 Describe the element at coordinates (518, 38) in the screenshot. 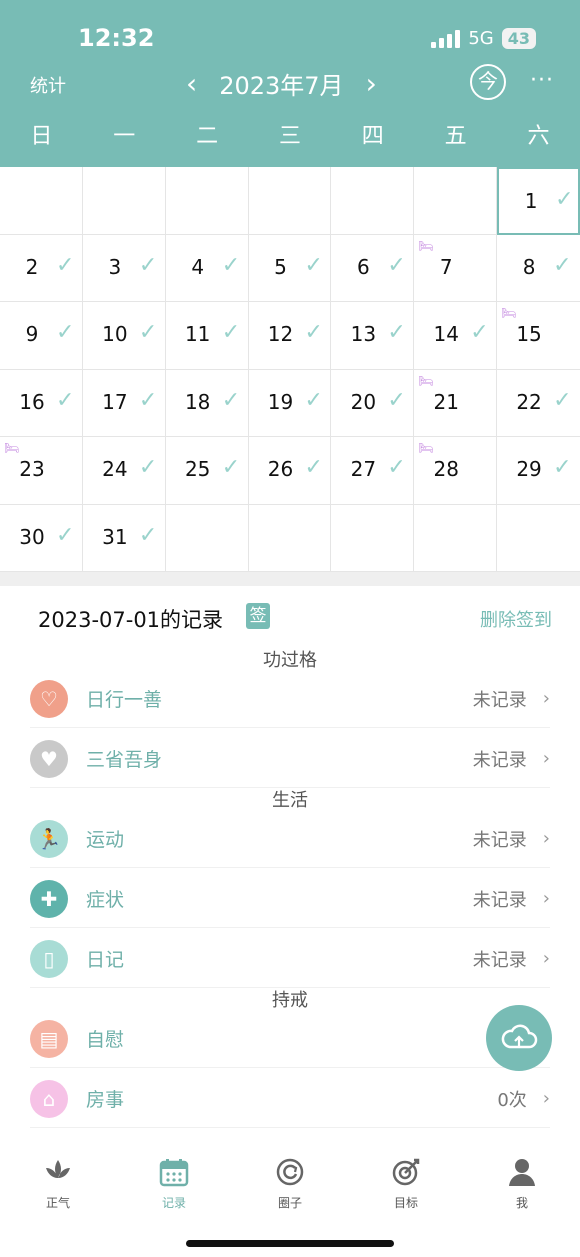

I see `battery-icon: 43` at that location.